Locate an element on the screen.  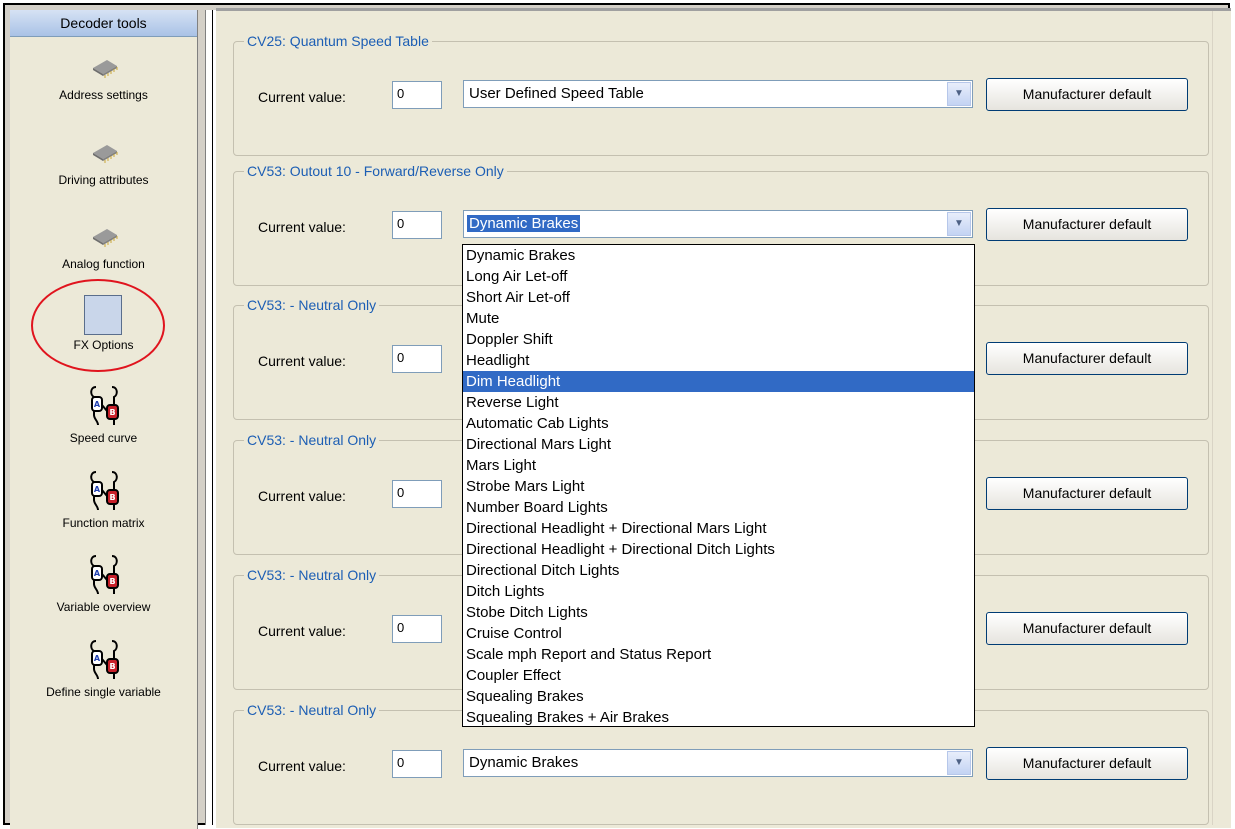
tool-function-matrix: A B Function matrix is located at coordinates (103, 500).